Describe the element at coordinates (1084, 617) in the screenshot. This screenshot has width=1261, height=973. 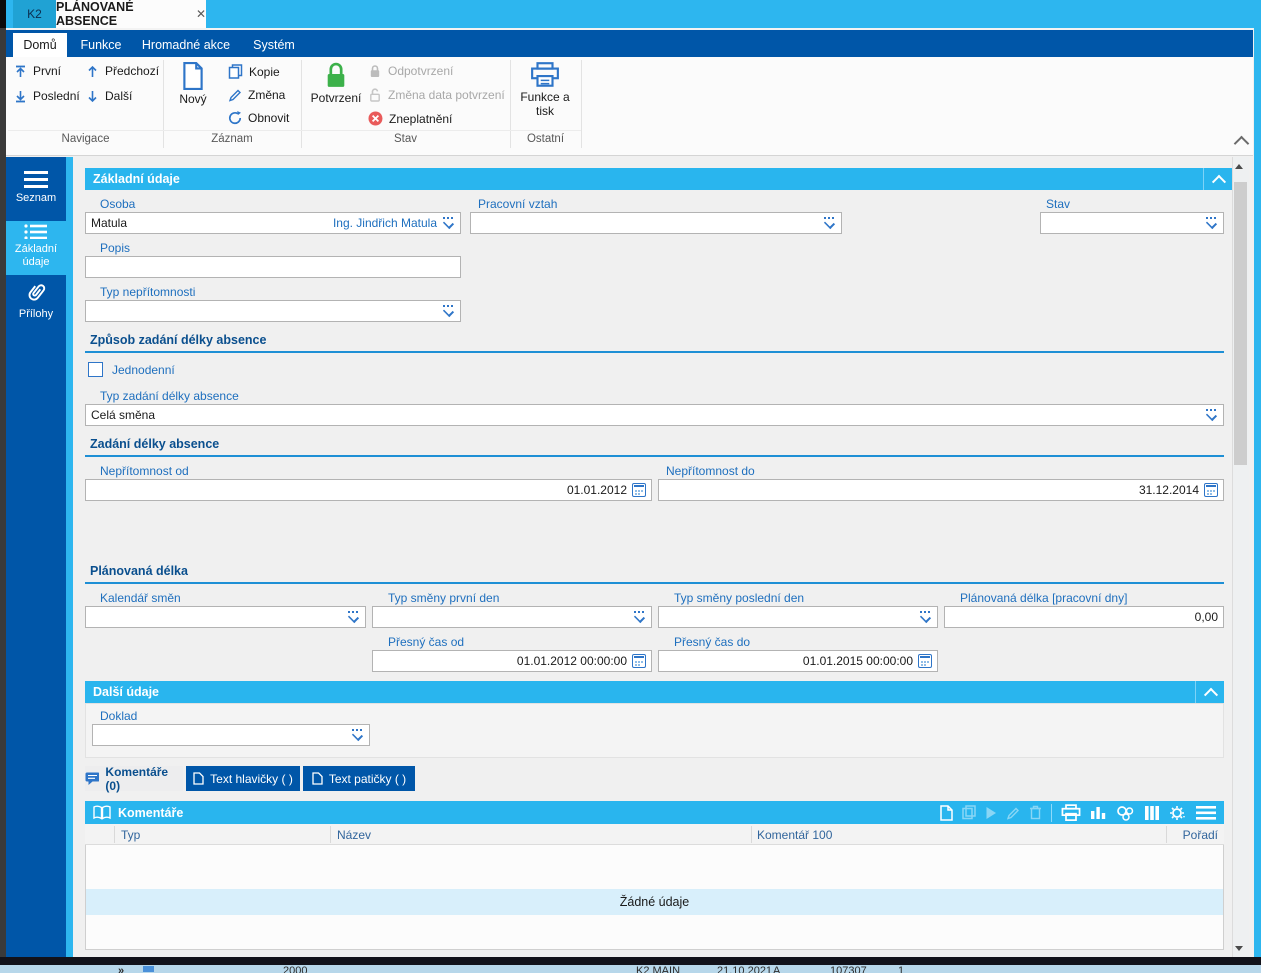
I see `planovana-delka-field: 0,00` at that location.